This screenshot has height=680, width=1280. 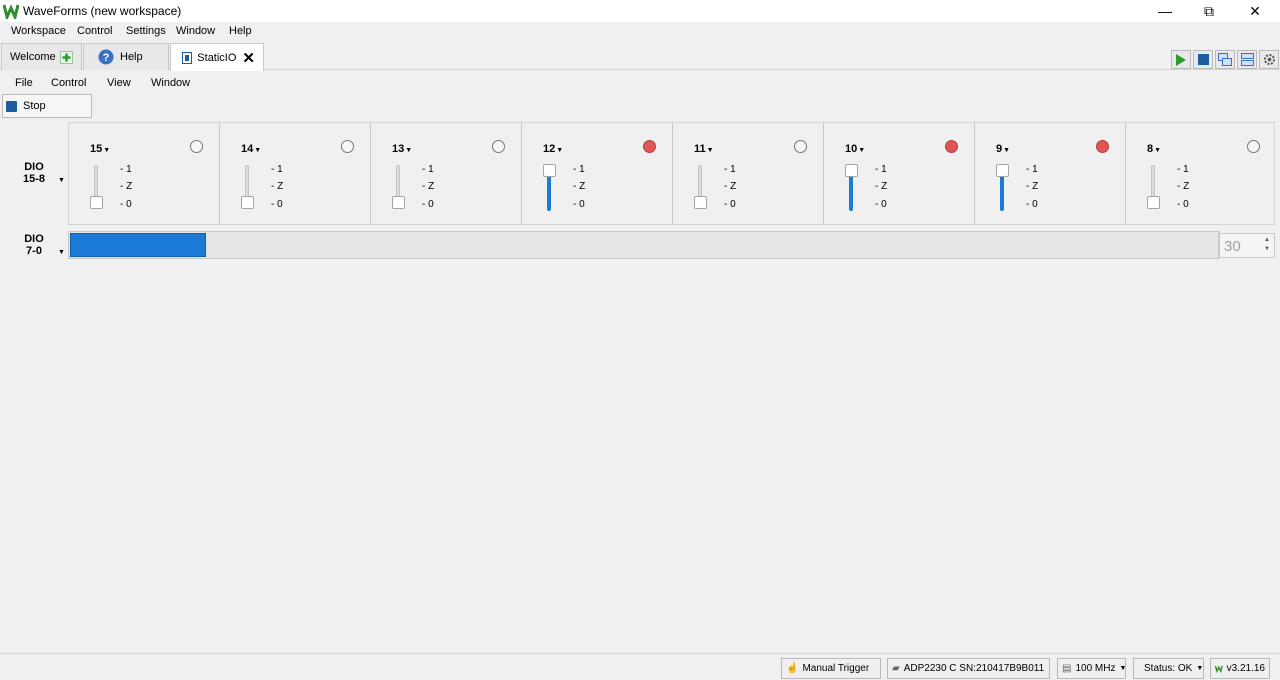 I want to click on dio-7-0-value-bar, so click(x=643, y=245).